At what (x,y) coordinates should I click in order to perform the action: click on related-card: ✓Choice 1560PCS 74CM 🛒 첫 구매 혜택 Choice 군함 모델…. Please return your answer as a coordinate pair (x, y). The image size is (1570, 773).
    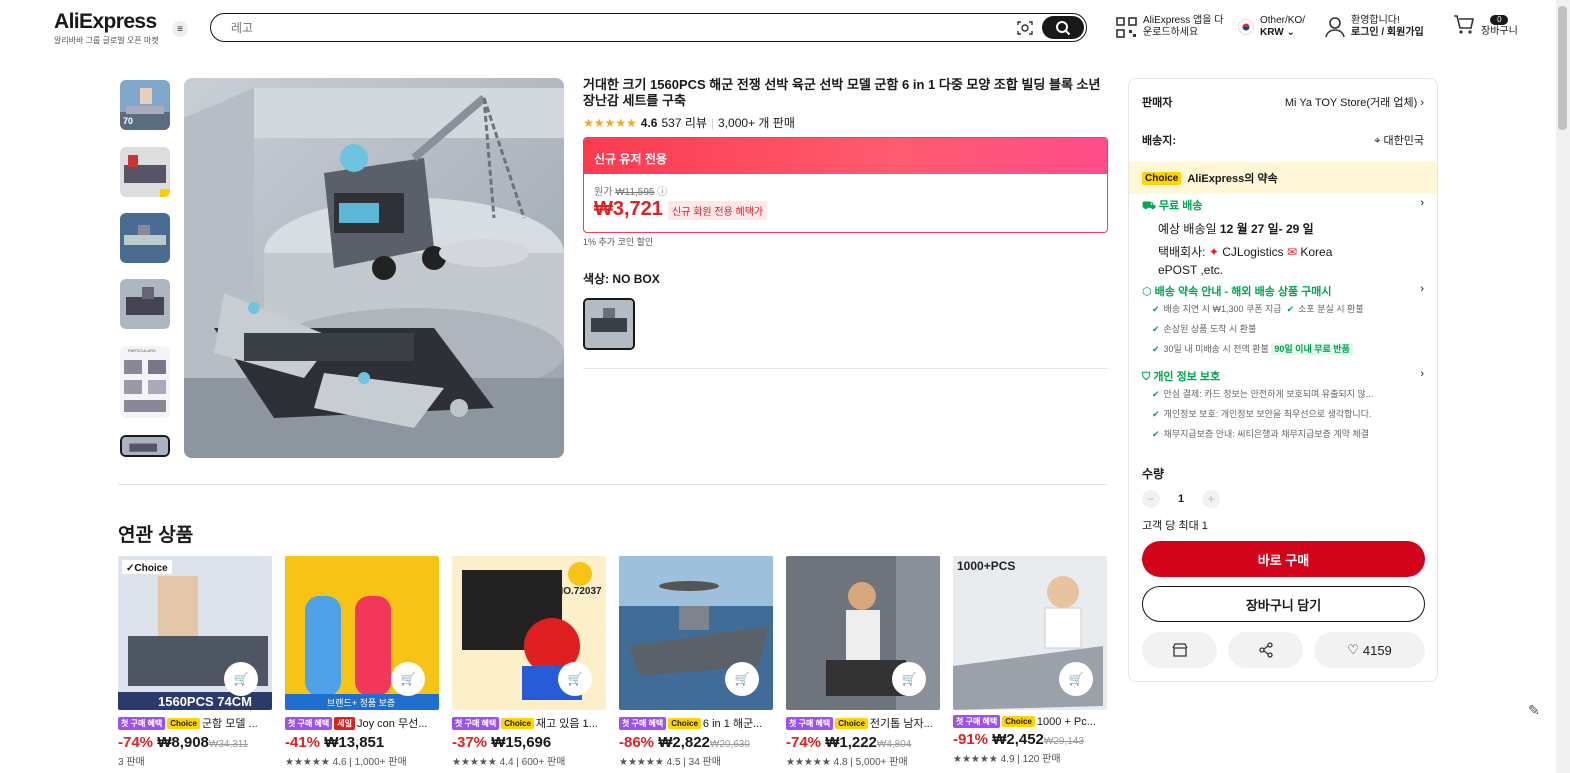
    Looking at the image, I should click on (195, 664).